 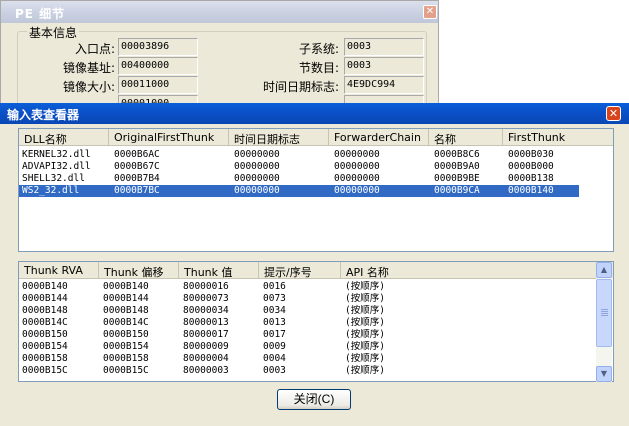 I want to click on scrollbar-thumb, so click(x=604, y=313).